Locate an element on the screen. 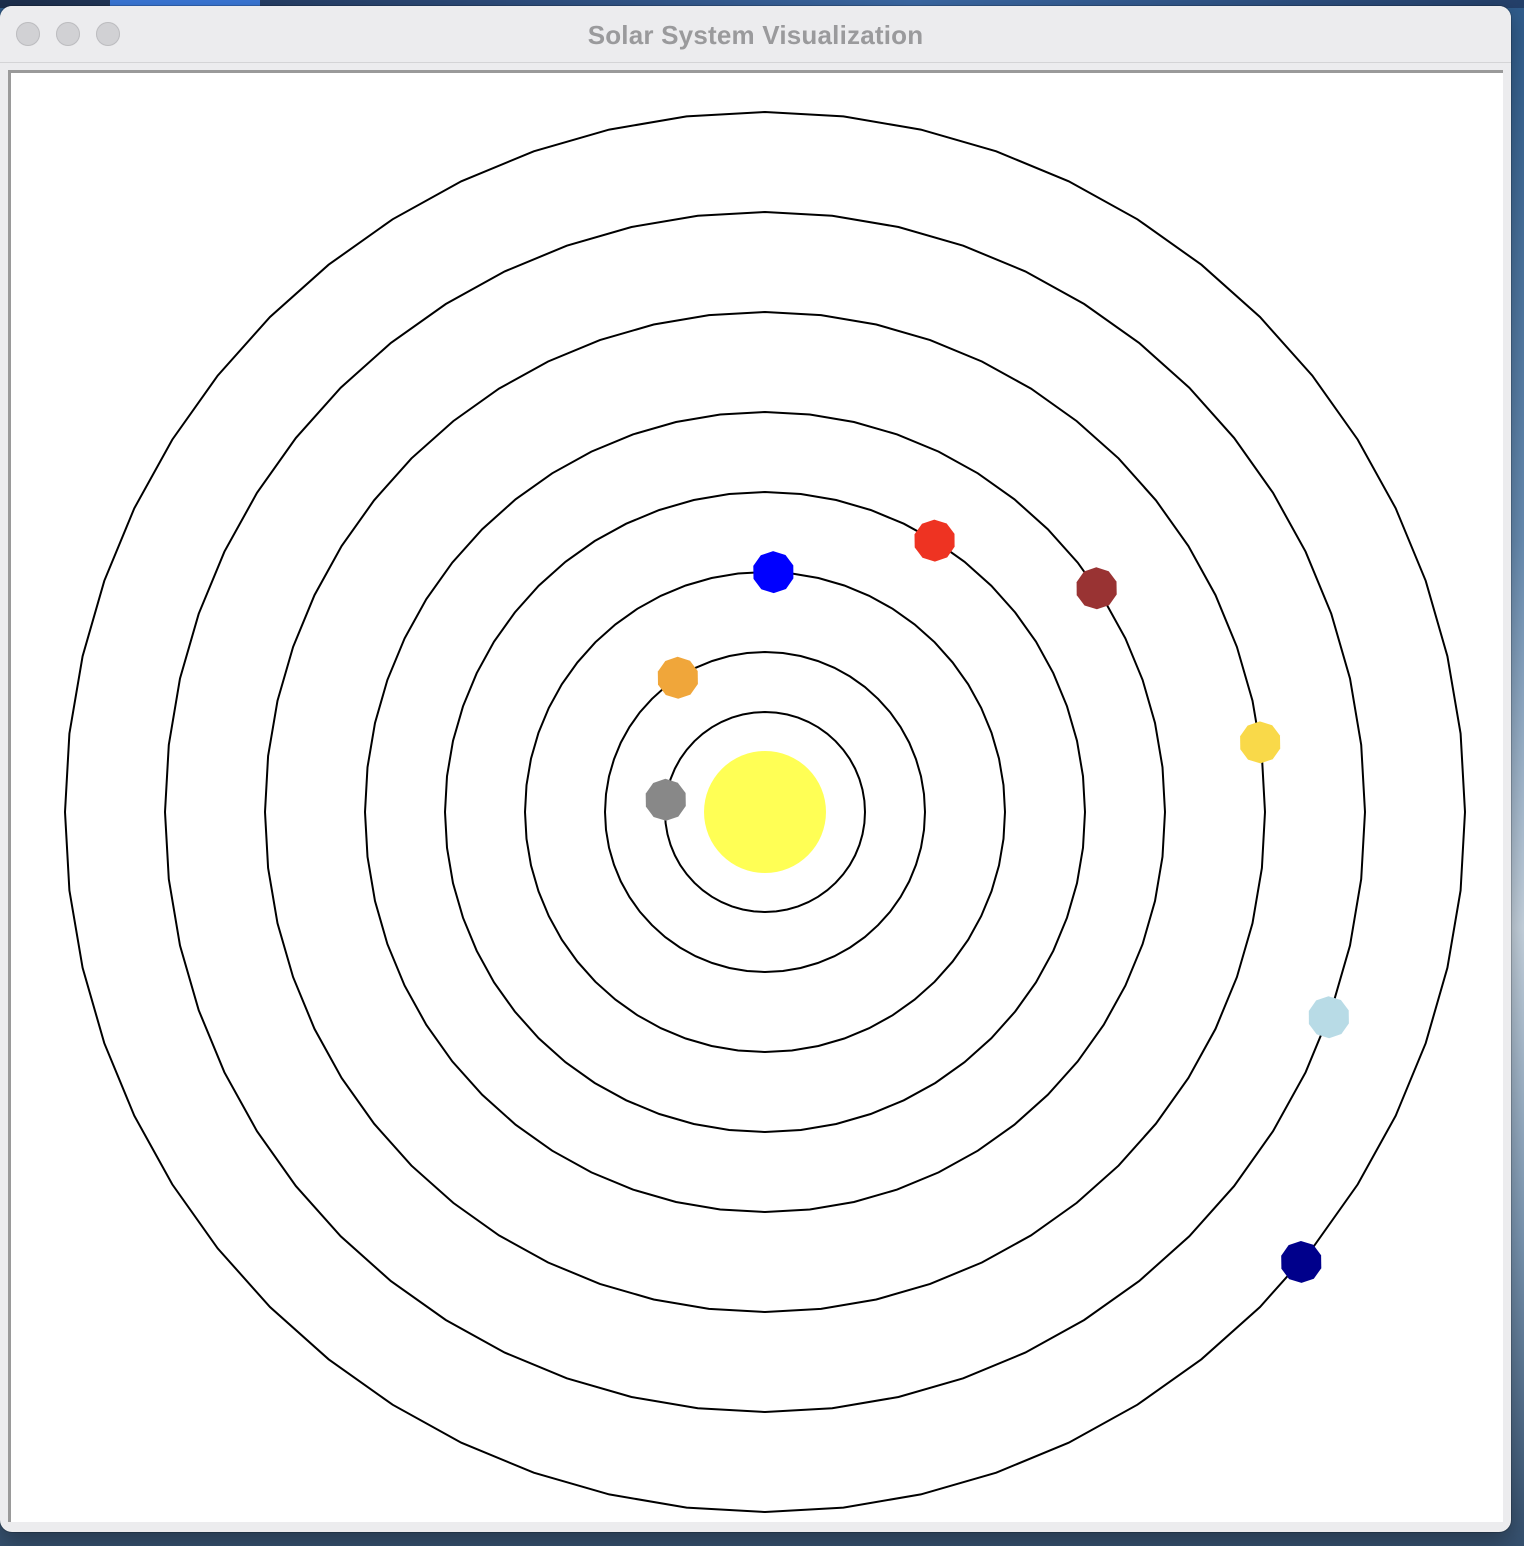 The image size is (1524, 1546). planet-earth is located at coordinates (773, 572).